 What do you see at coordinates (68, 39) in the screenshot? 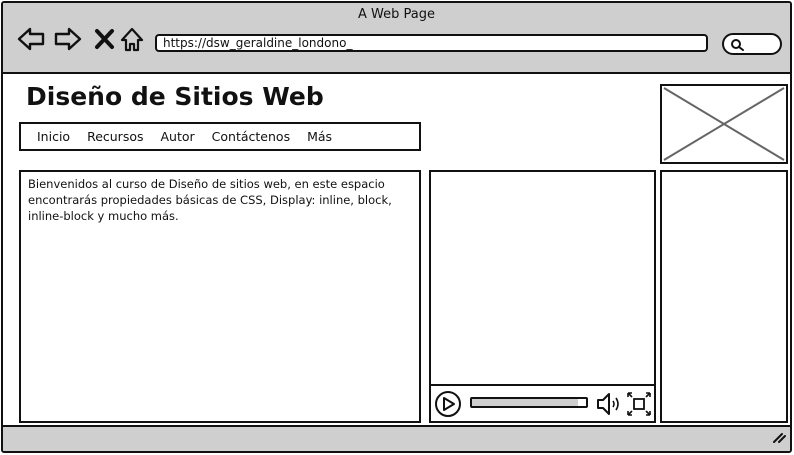
I see `forward-arrow-icon` at bounding box center [68, 39].